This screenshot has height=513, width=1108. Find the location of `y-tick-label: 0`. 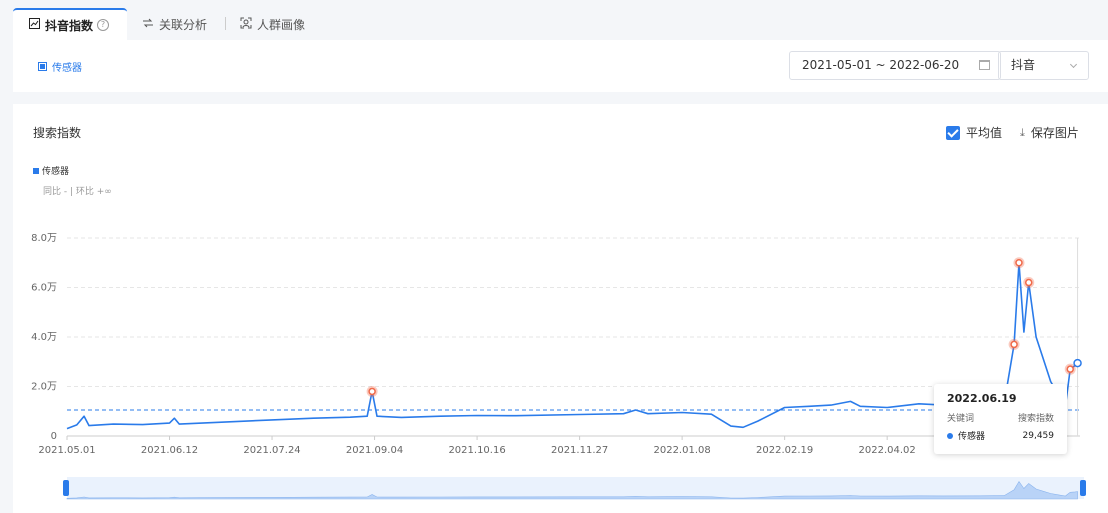

y-tick-label: 0 is located at coordinates (54, 436).